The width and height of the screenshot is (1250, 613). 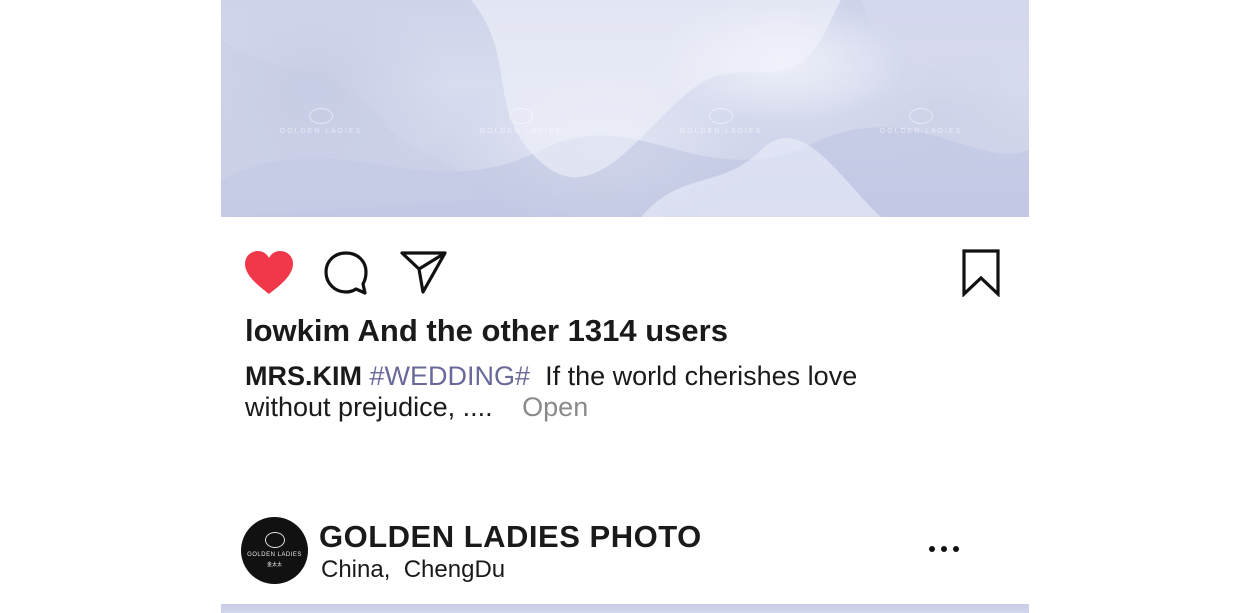 What do you see at coordinates (275, 540) in the screenshot?
I see `logo-mark-icon` at bounding box center [275, 540].